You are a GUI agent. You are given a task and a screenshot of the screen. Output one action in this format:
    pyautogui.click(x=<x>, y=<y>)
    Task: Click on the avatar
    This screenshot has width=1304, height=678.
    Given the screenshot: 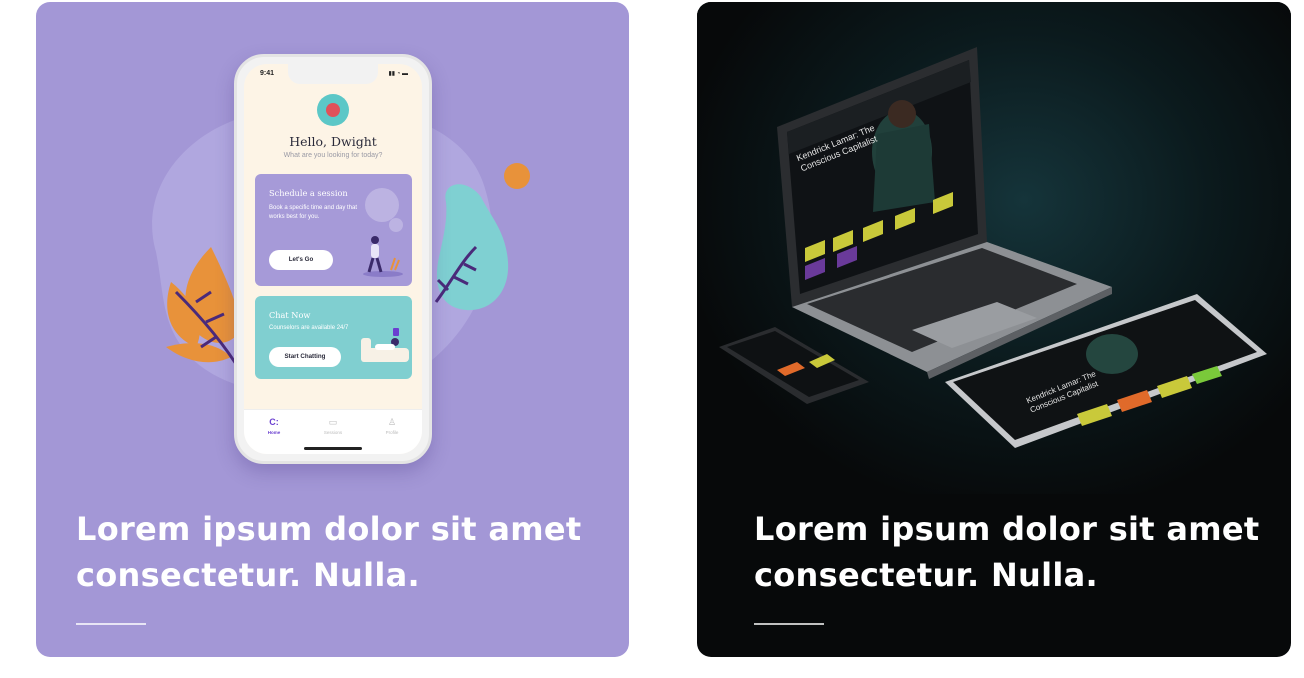 What is the action you would take?
    pyautogui.click(x=333, y=110)
    